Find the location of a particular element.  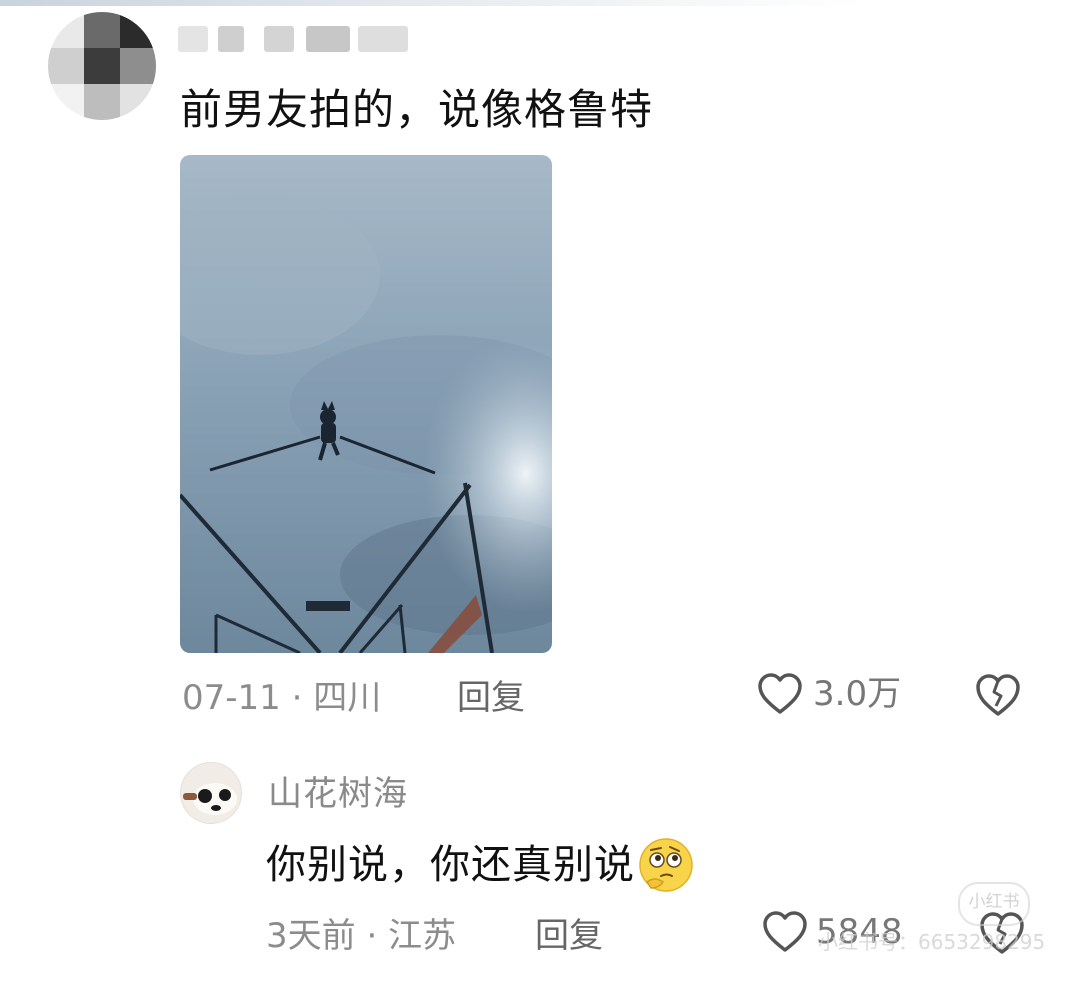

like-button: 3.0万 is located at coordinates (829, 694).